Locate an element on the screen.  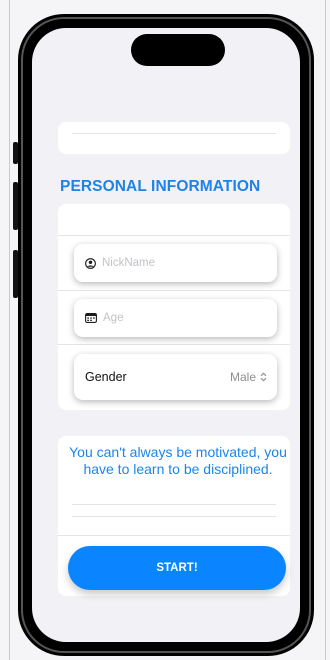
start-button: START! is located at coordinates (177, 568).